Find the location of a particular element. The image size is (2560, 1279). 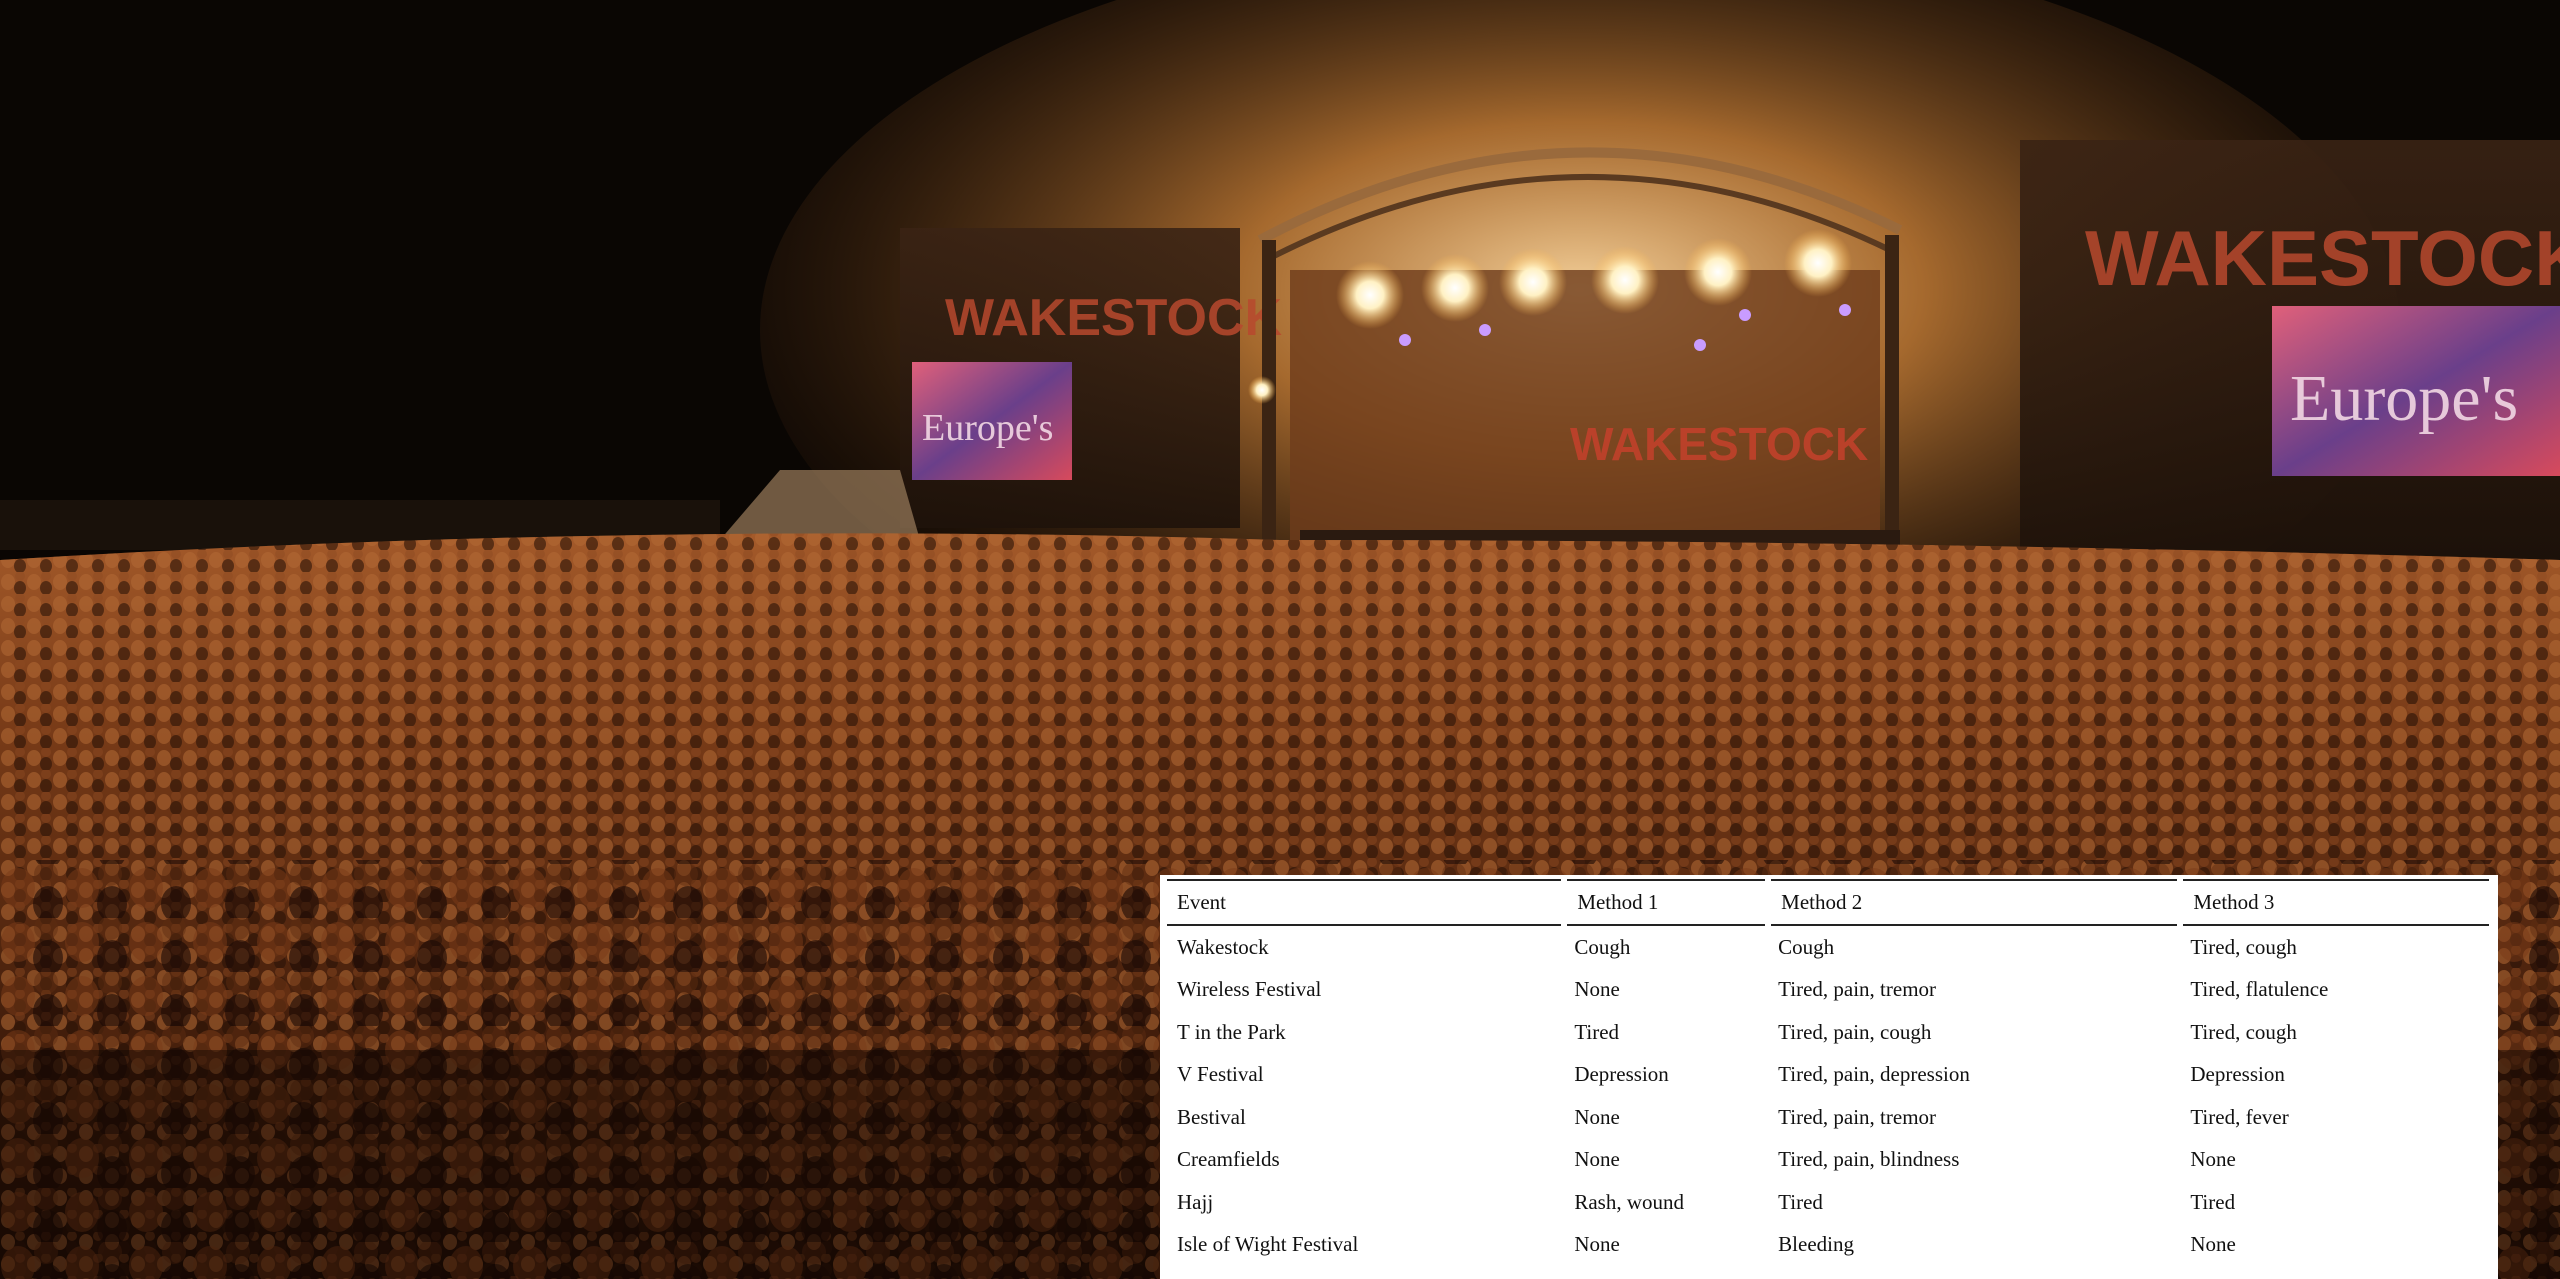

column-header-method-2: Method 2 is located at coordinates (1973, 902).